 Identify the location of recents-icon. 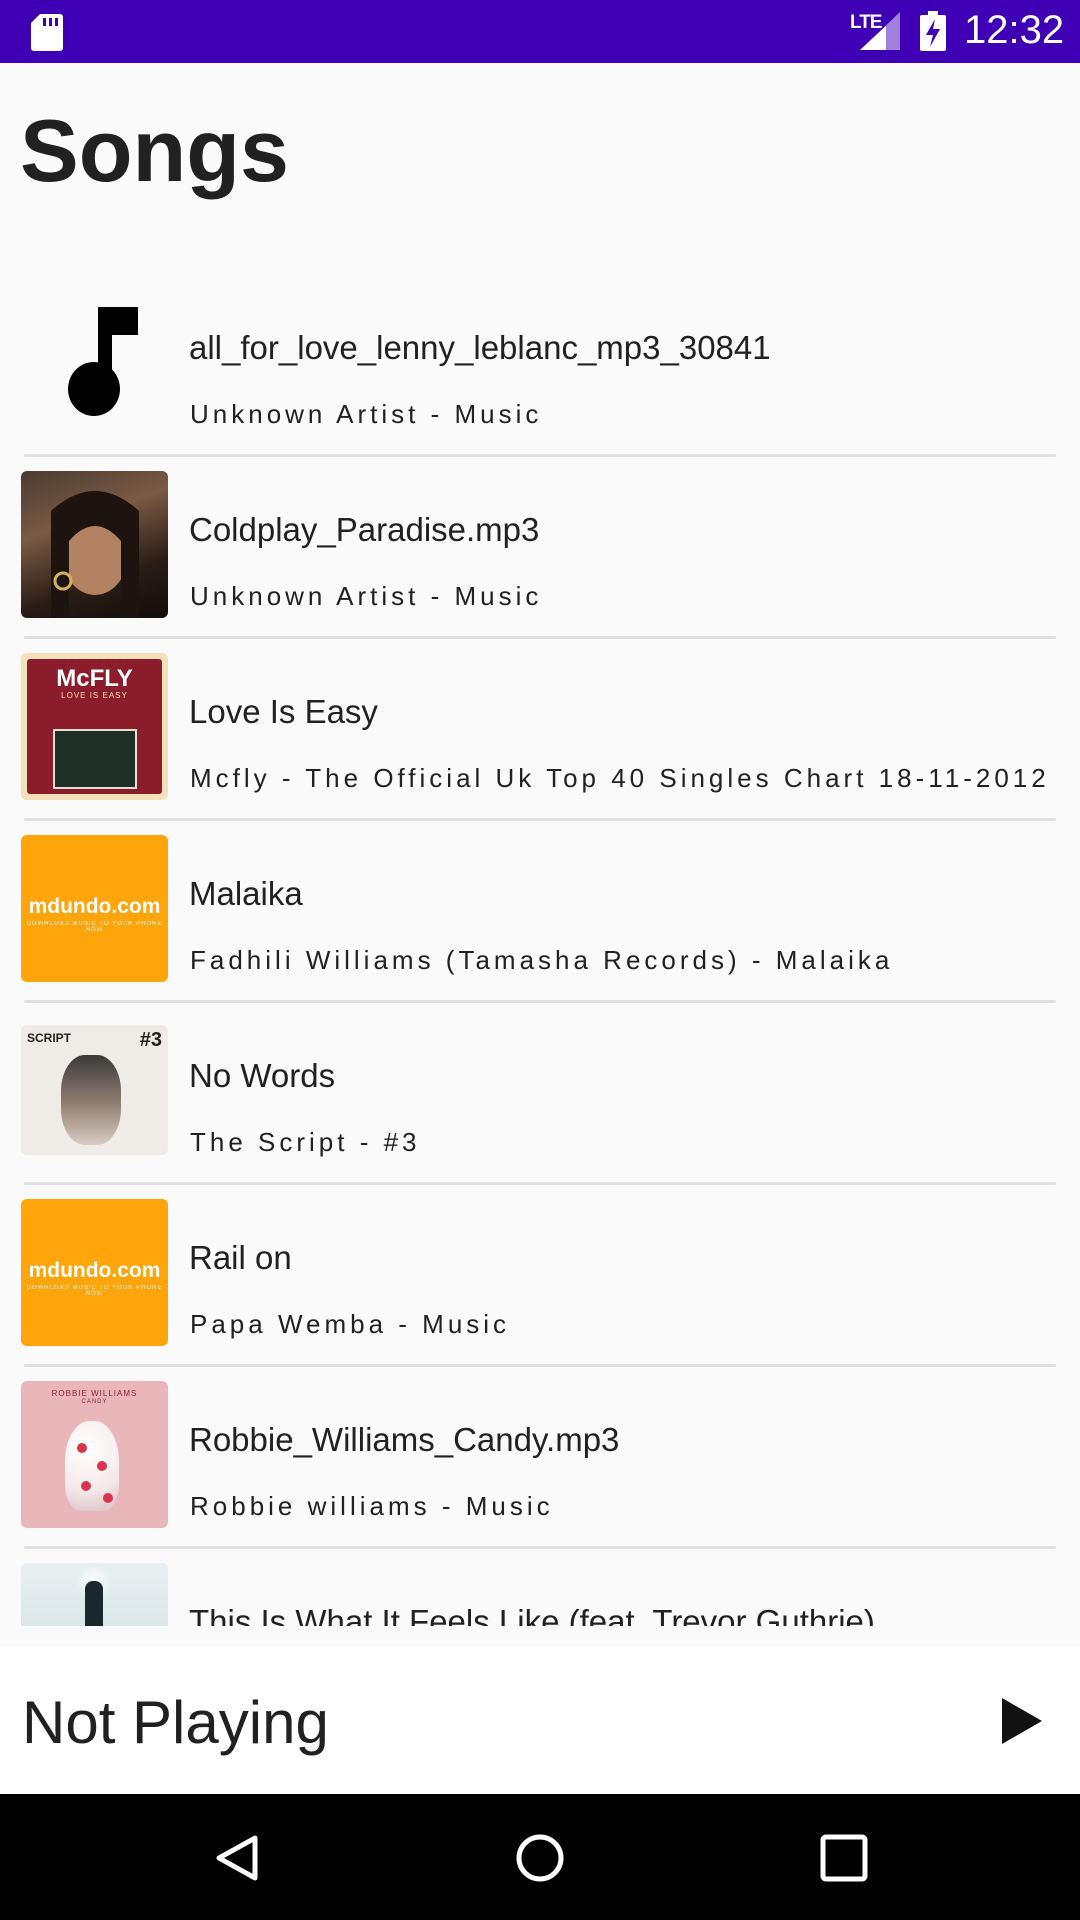
(844, 1858).